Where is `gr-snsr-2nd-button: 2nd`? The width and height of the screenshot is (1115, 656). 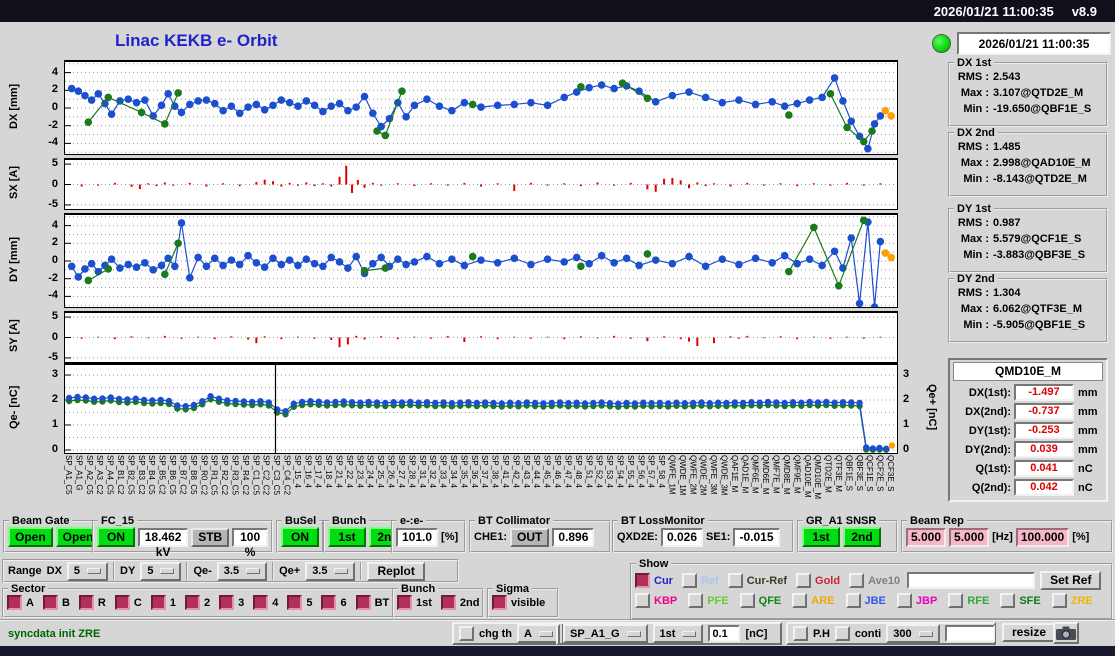 gr-snsr-2nd-button: 2nd is located at coordinates (862, 537).